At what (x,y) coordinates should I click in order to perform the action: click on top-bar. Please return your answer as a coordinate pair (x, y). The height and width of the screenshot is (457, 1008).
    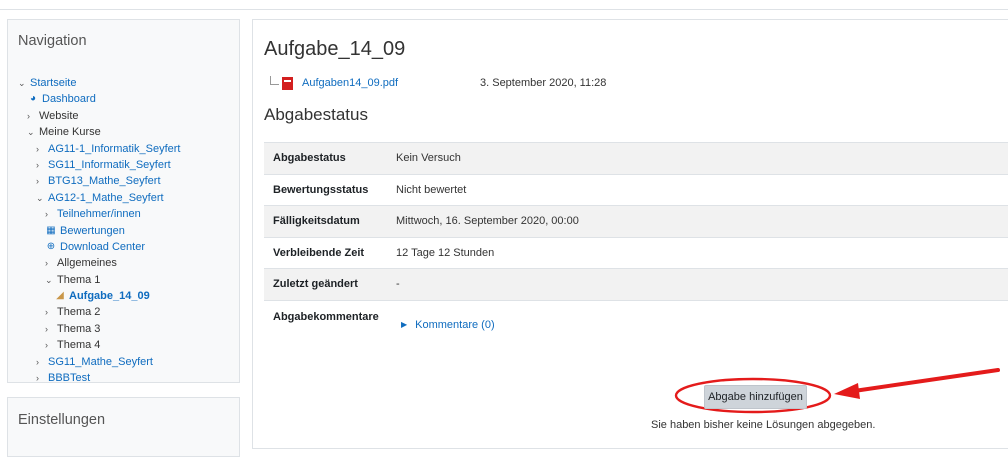
    Looking at the image, I should click on (504, 5).